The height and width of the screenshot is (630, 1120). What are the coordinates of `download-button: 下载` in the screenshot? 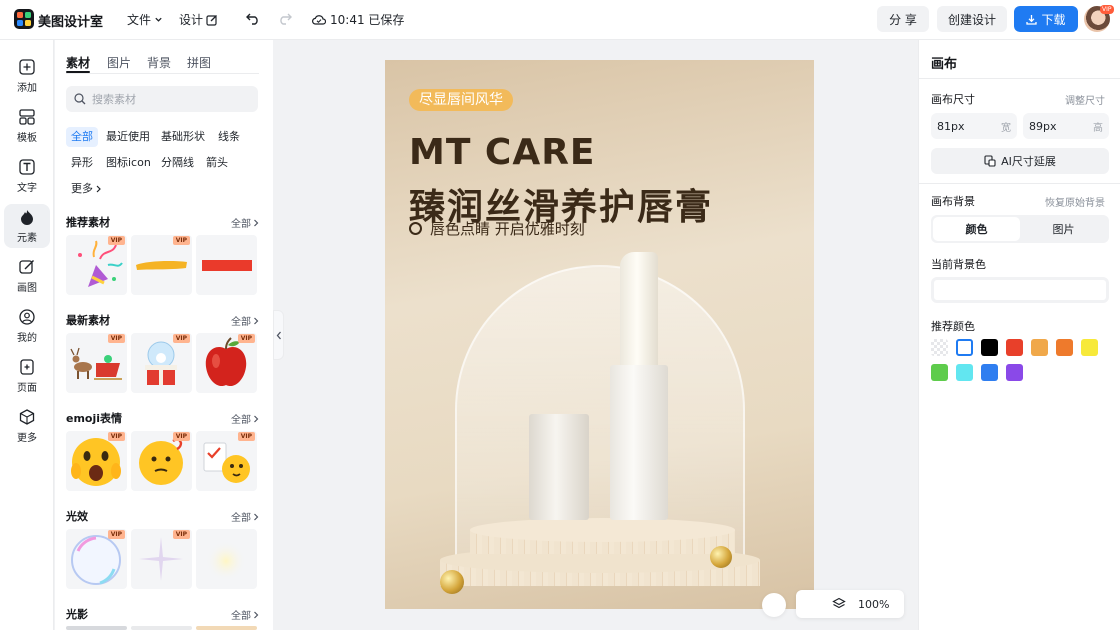 It's located at (1046, 19).